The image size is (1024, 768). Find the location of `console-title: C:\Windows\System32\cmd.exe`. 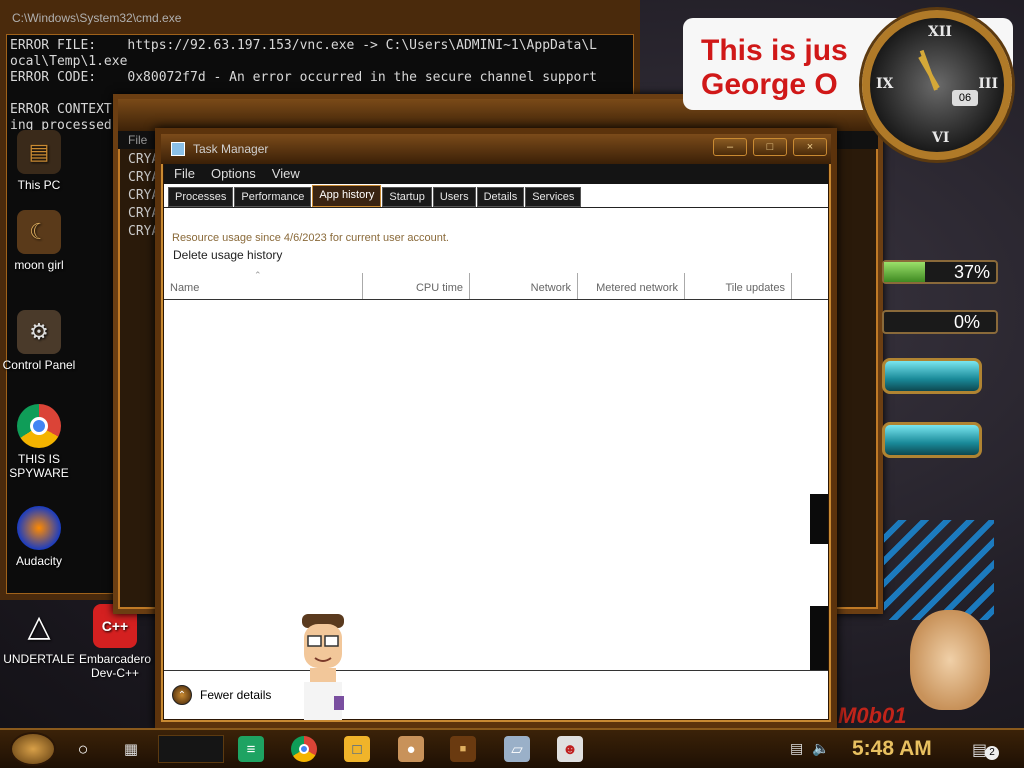

console-title: C:\Windows\System32\cmd.exe is located at coordinates (97, 18).